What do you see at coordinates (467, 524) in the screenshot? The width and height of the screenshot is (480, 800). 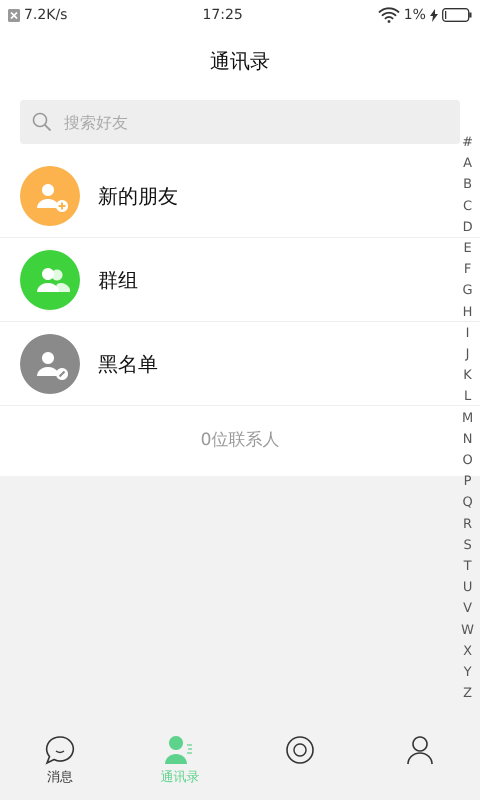 I see `index-letter: R` at bounding box center [467, 524].